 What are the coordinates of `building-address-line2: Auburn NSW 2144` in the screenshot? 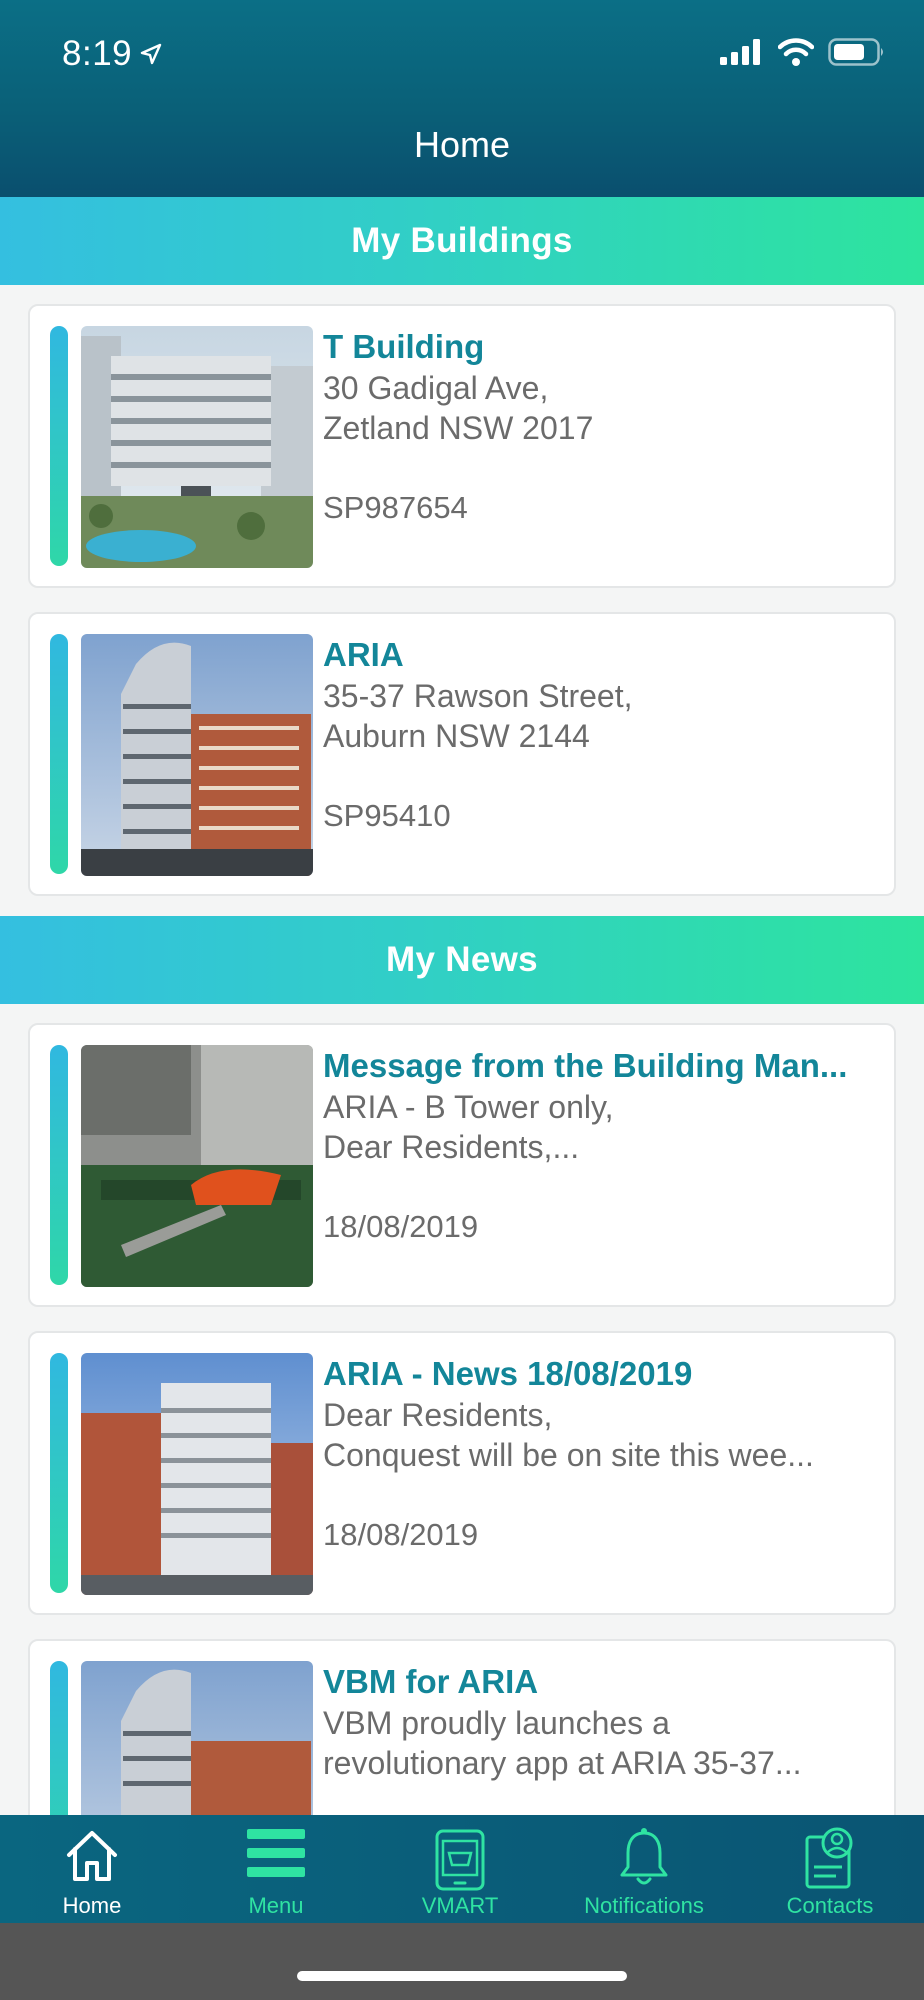 It's located at (456, 736).